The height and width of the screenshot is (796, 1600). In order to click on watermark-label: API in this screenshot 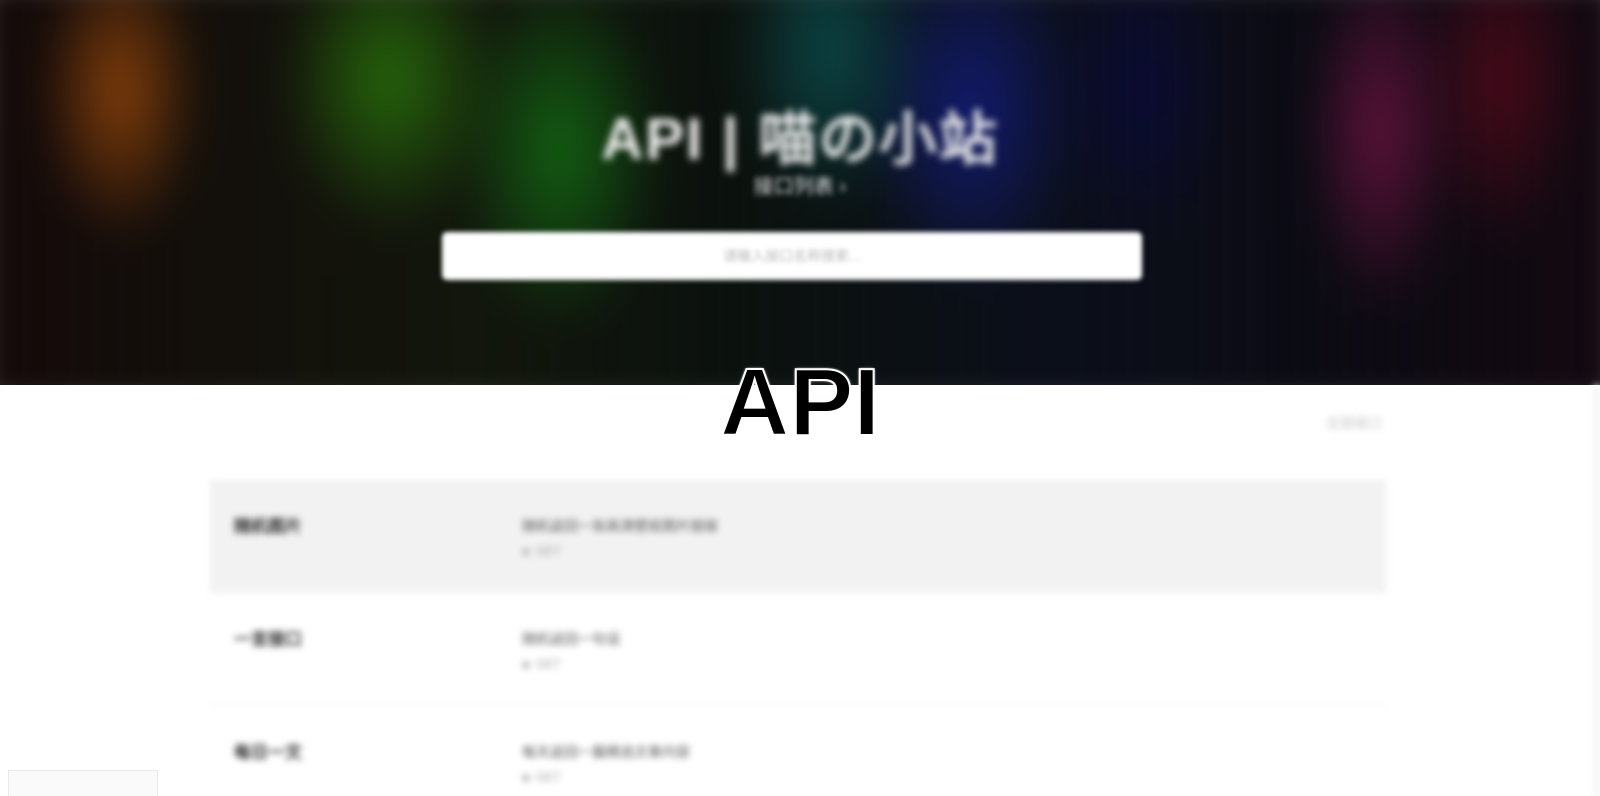, I will do `click(800, 402)`.